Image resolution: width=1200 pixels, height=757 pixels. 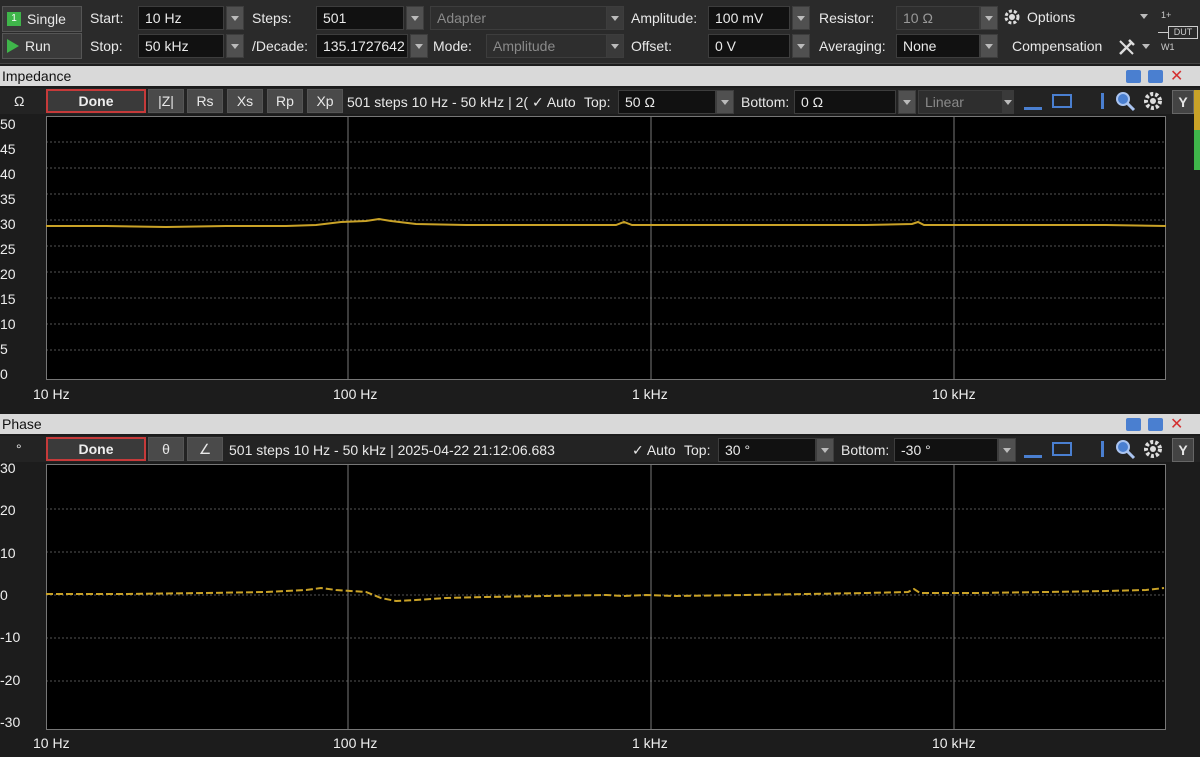 I want to click on amplitude-field: 100 mV, so click(x=749, y=18).